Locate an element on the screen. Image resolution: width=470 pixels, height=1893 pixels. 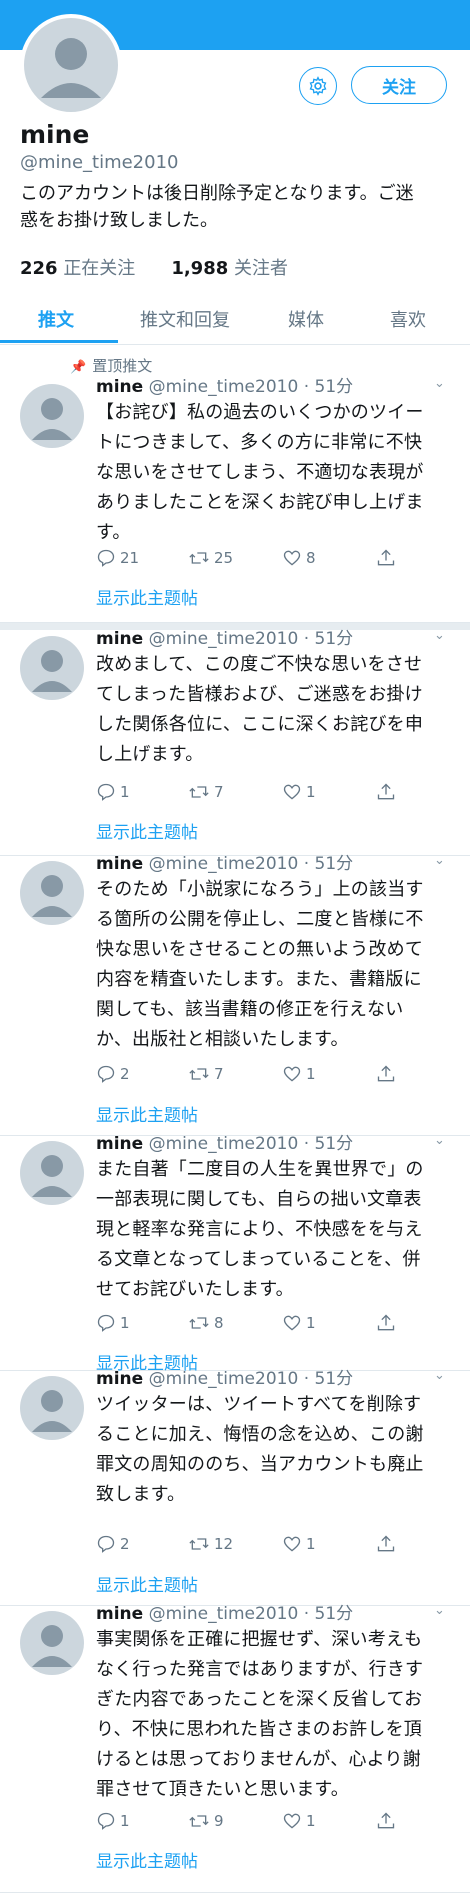
tab-media: 媒体 is located at coordinates (306, 319).